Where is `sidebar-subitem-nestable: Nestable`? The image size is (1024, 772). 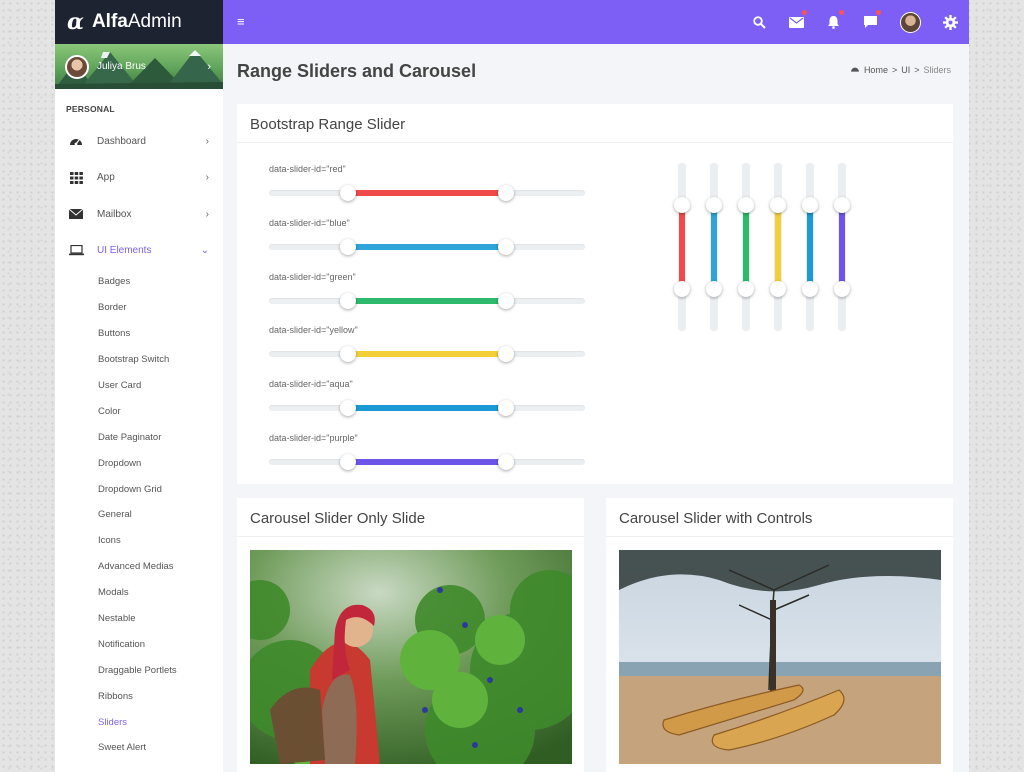 sidebar-subitem-nestable: Nestable is located at coordinates (139, 619).